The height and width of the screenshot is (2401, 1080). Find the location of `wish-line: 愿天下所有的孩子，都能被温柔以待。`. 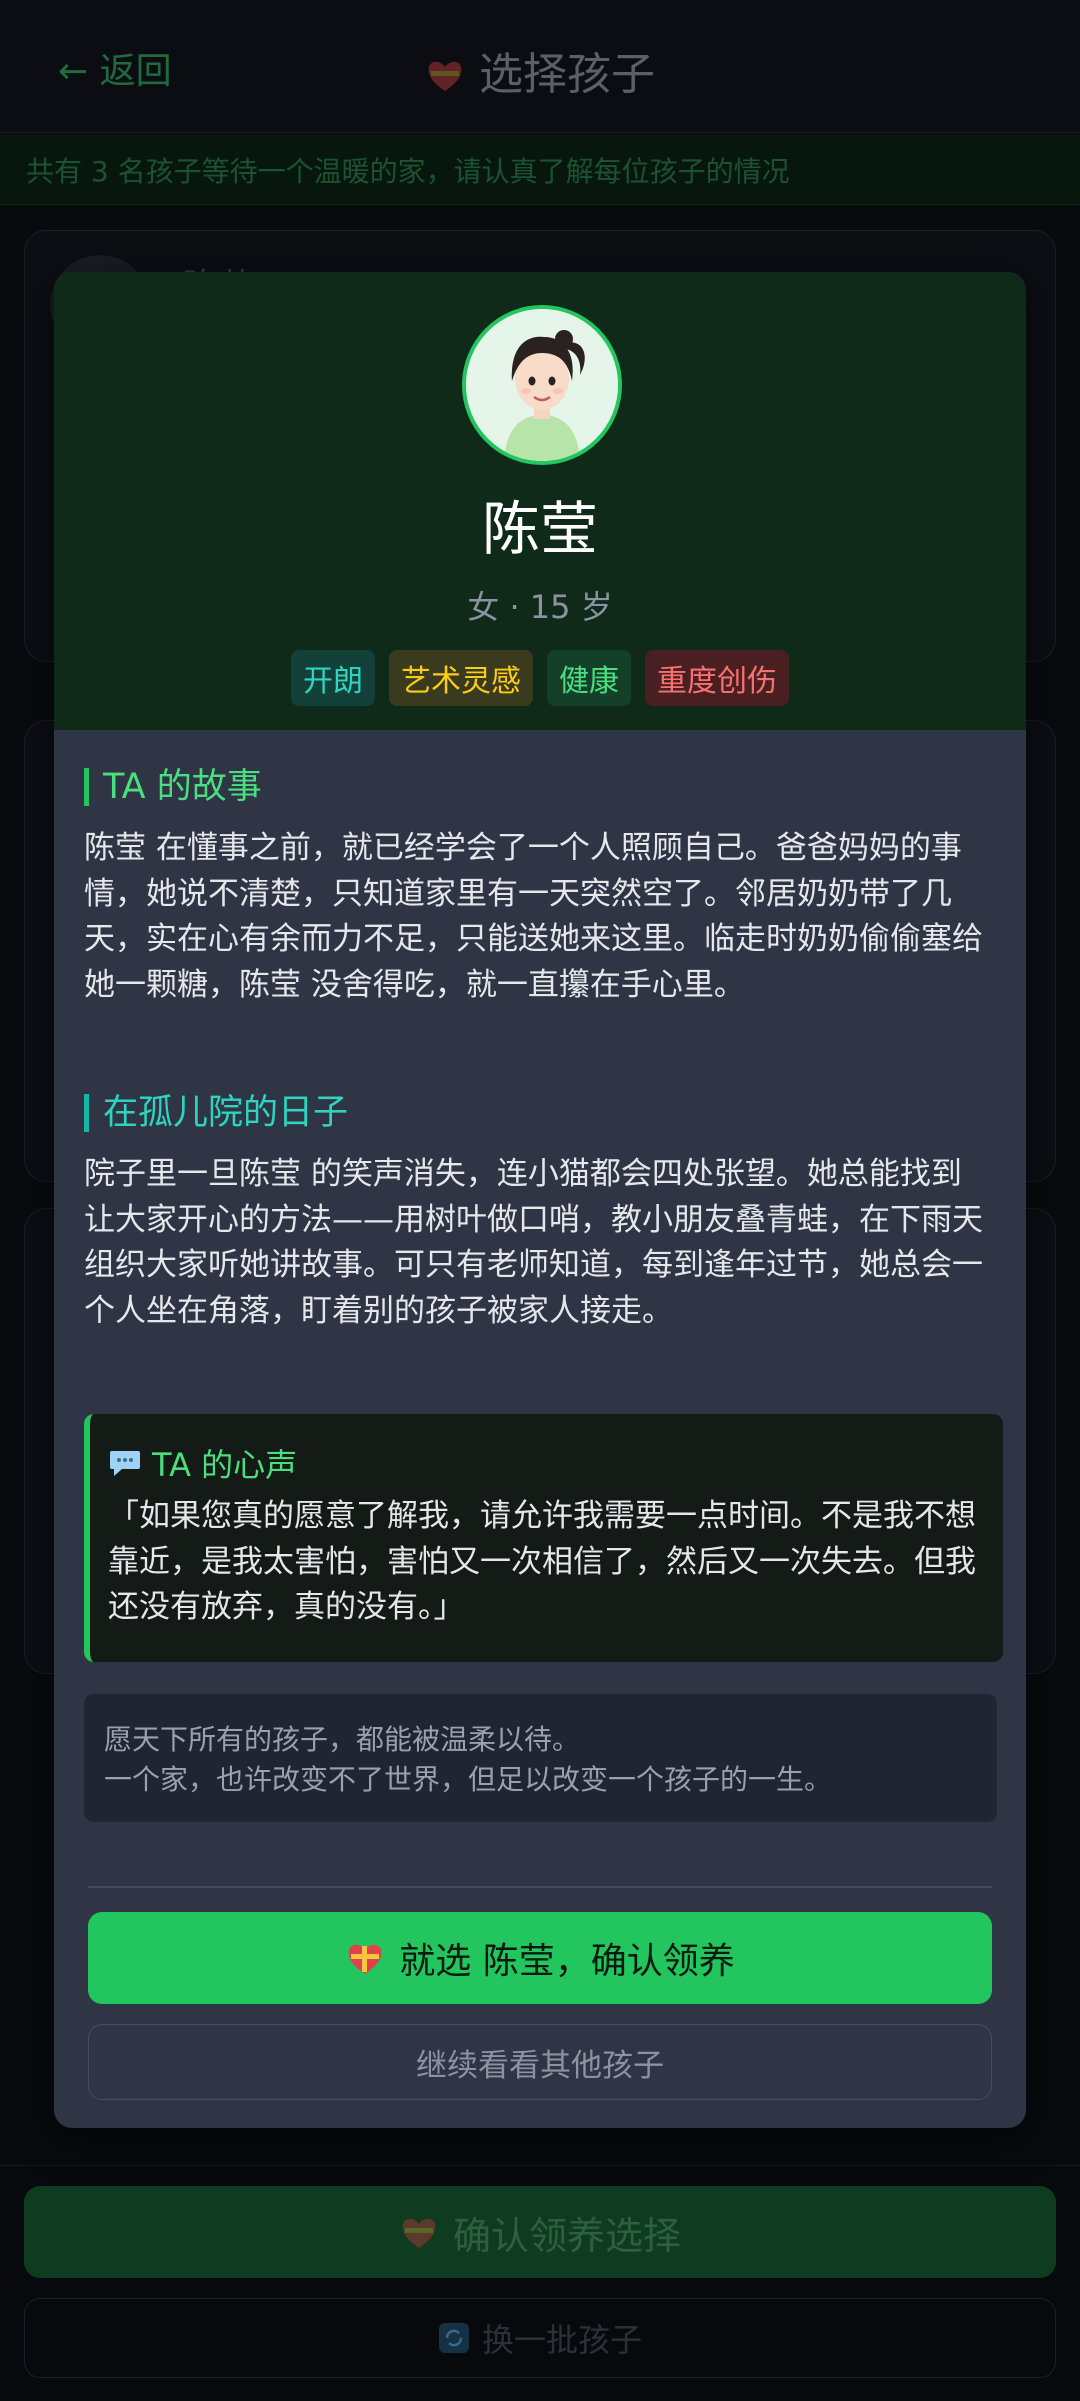

wish-line: 愿天下所有的孩子，都能被温柔以待。 is located at coordinates (342, 1739).